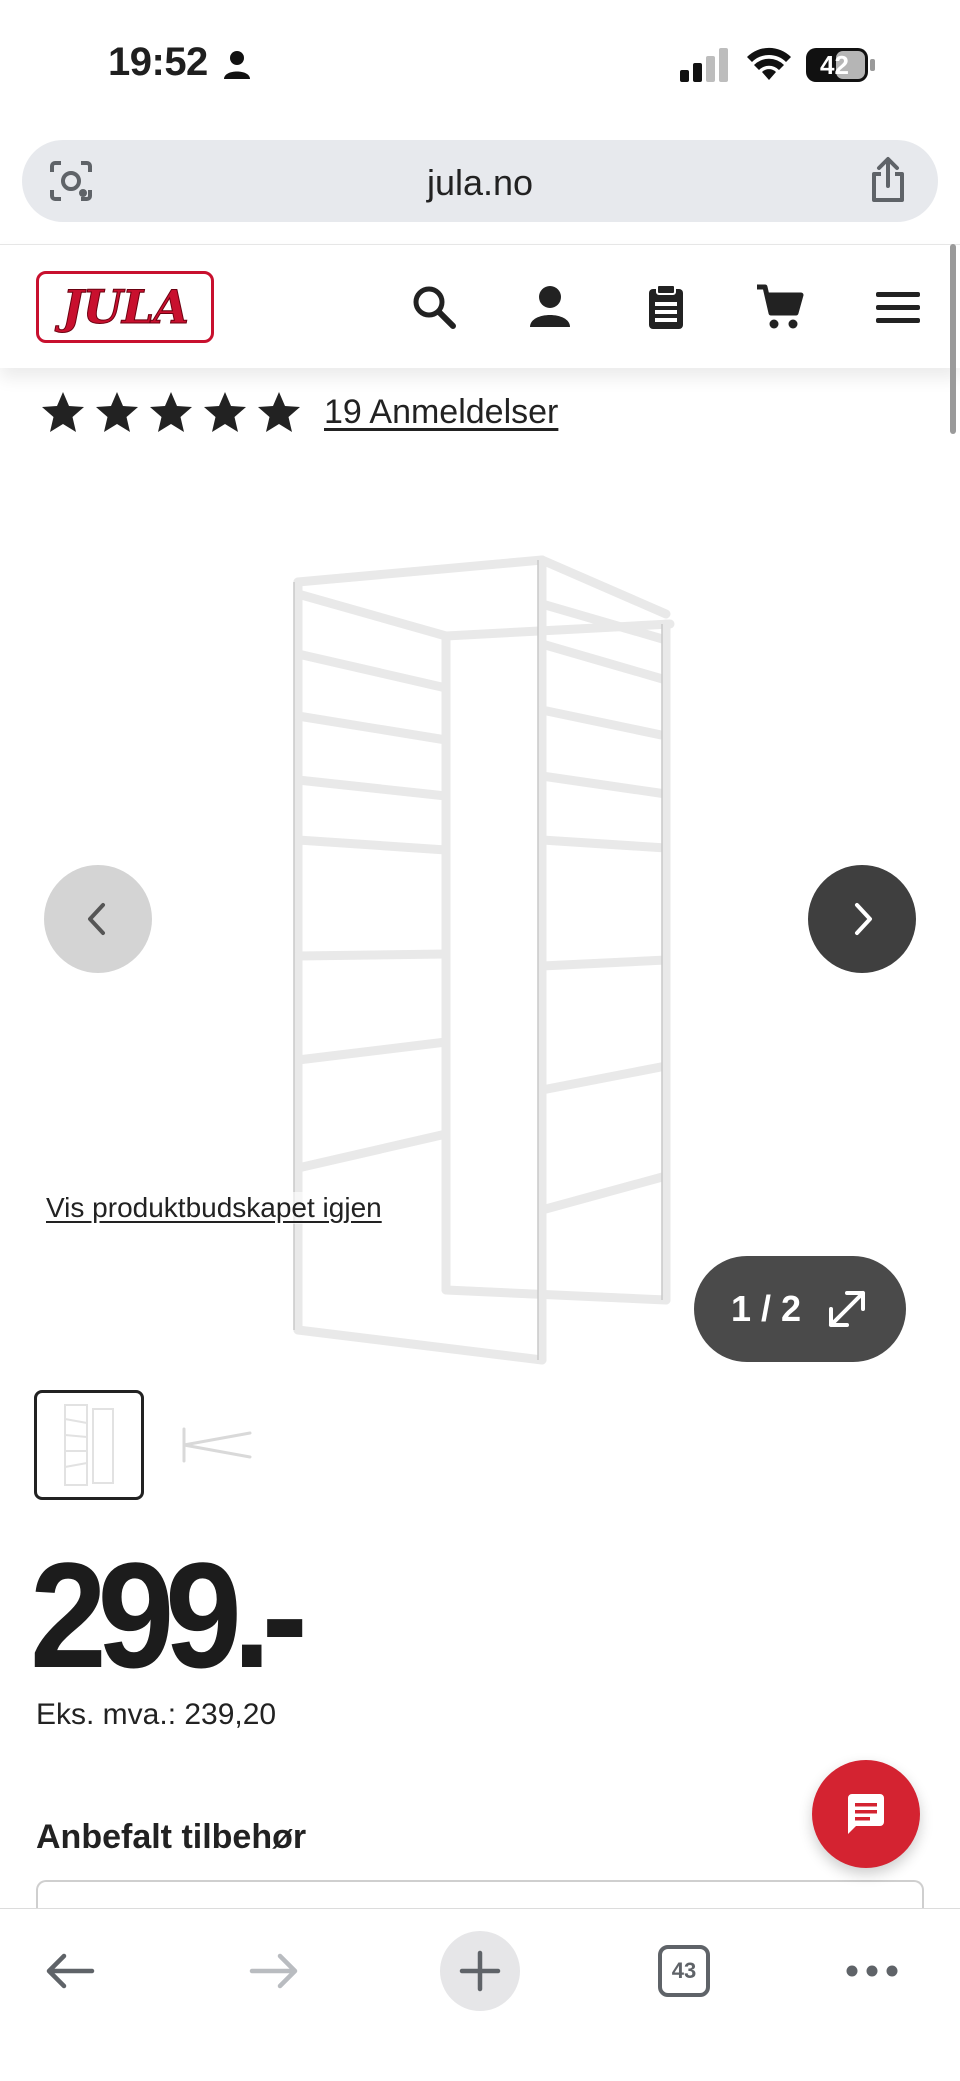  Describe the element at coordinates (888, 180) in the screenshot. I see `share-icon` at that location.